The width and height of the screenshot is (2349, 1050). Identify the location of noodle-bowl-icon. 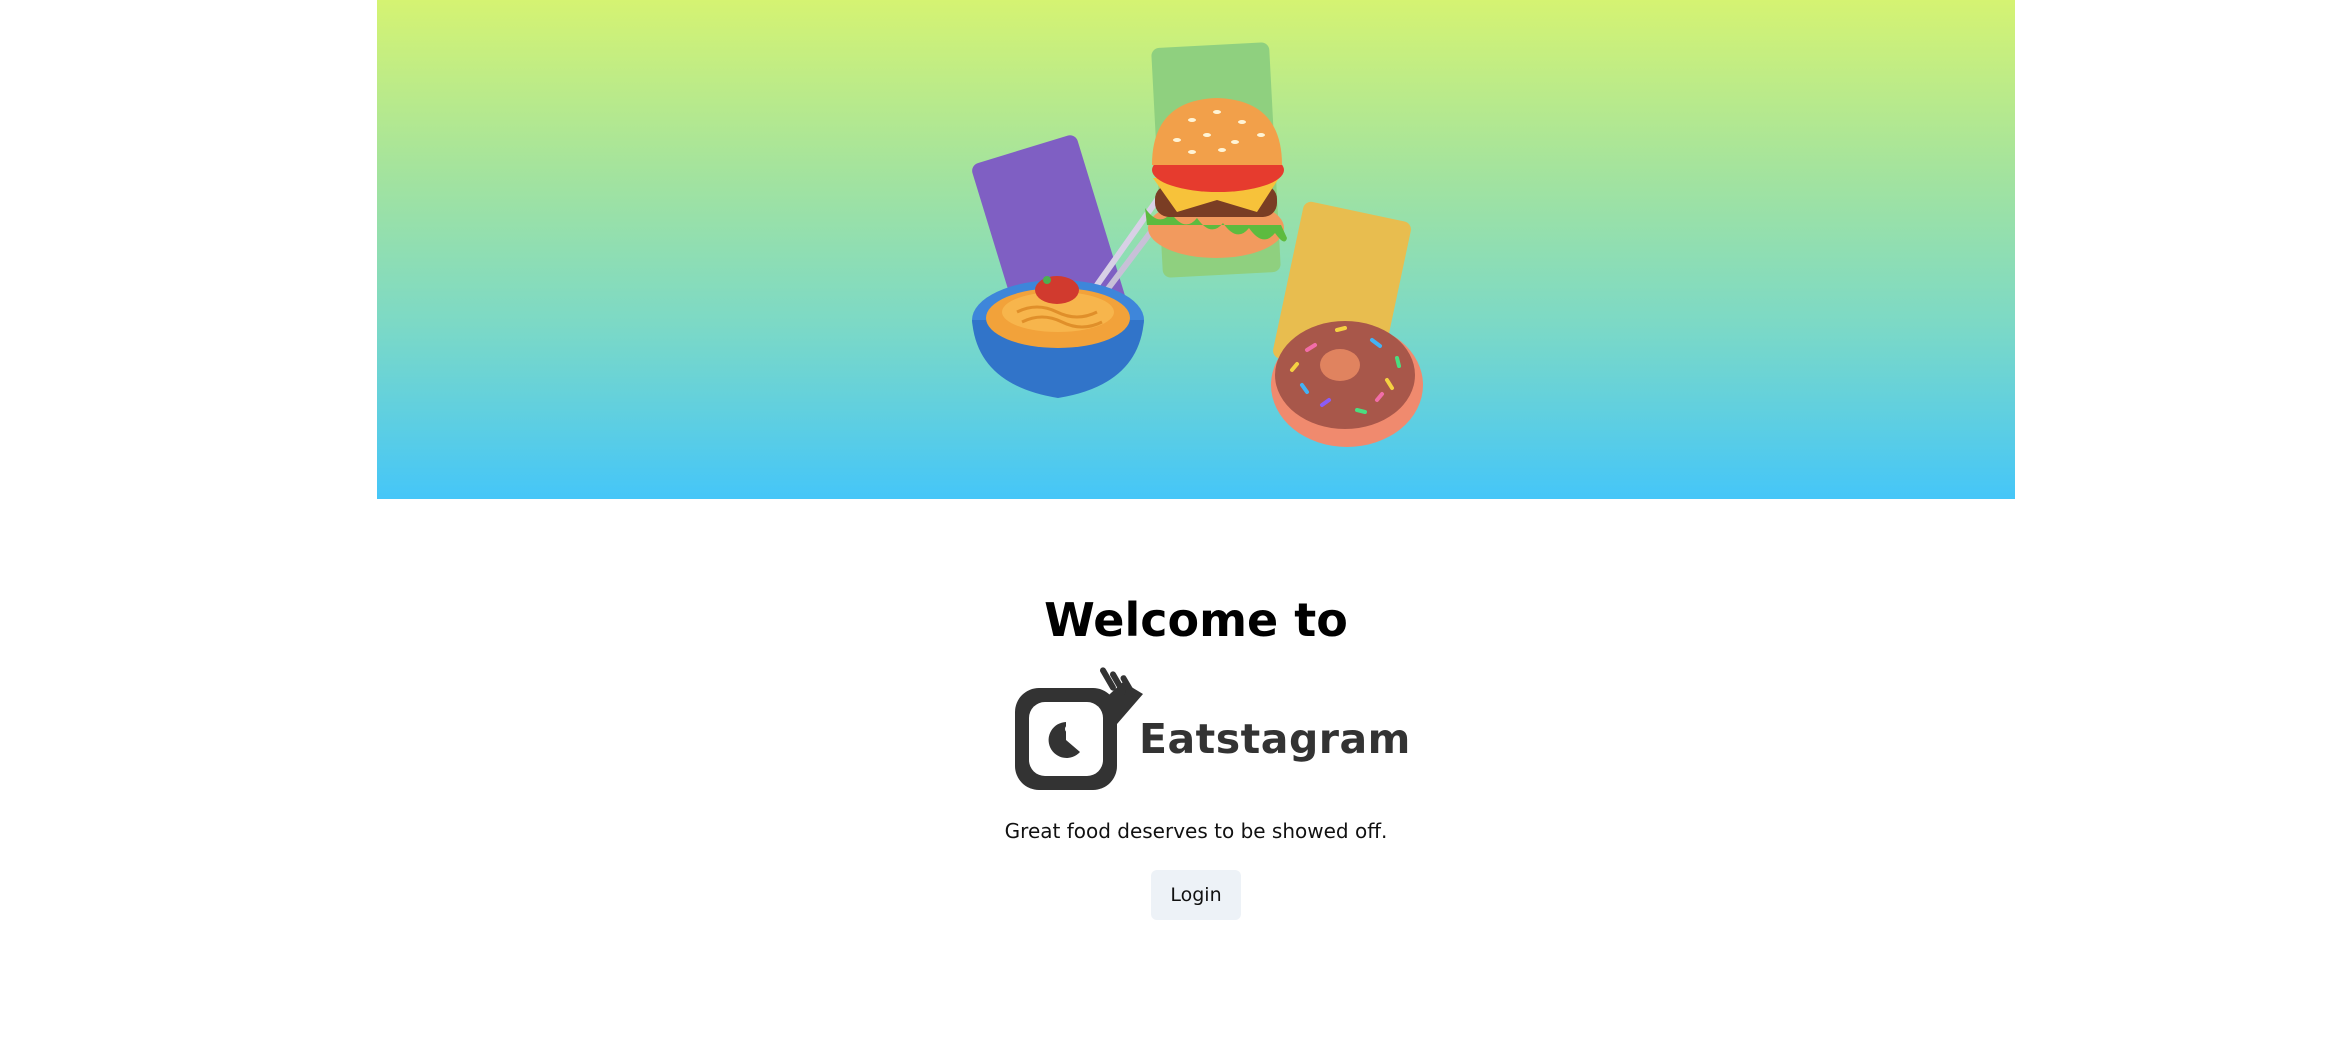
(1058, 337).